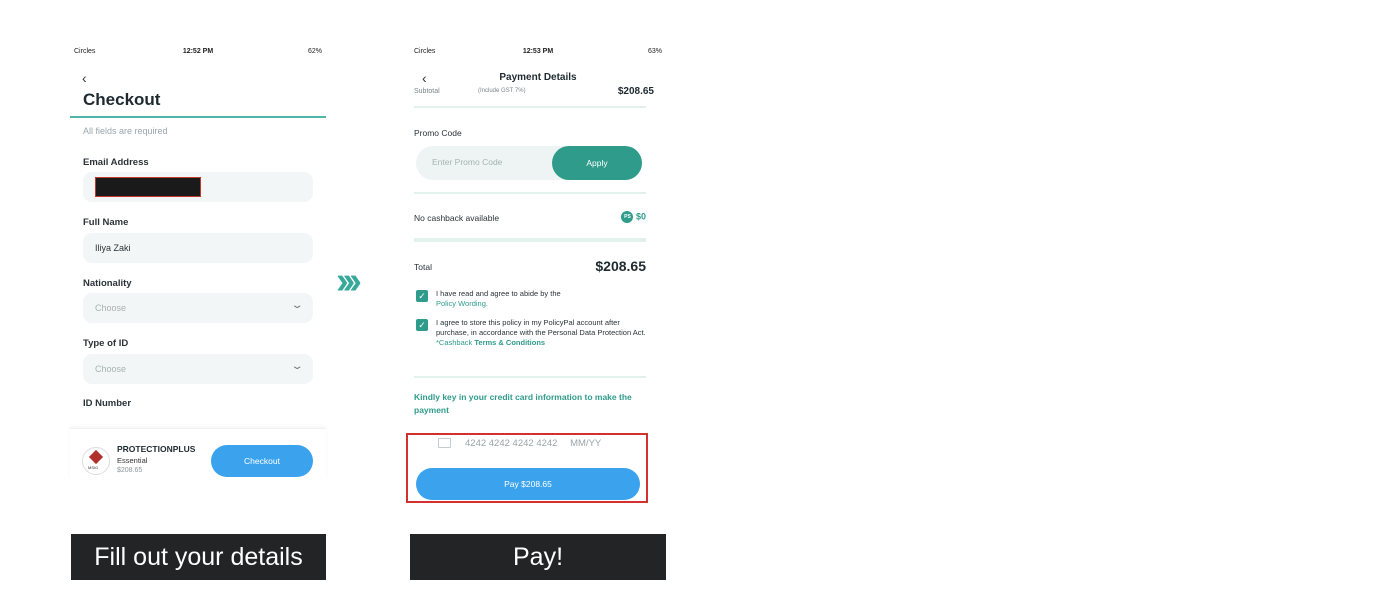 The image size is (1400, 608). Describe the element at coordinates (498, 293) in the screenshot. I see `agree-policy-label: I have read and agree to abide by the` at that location.